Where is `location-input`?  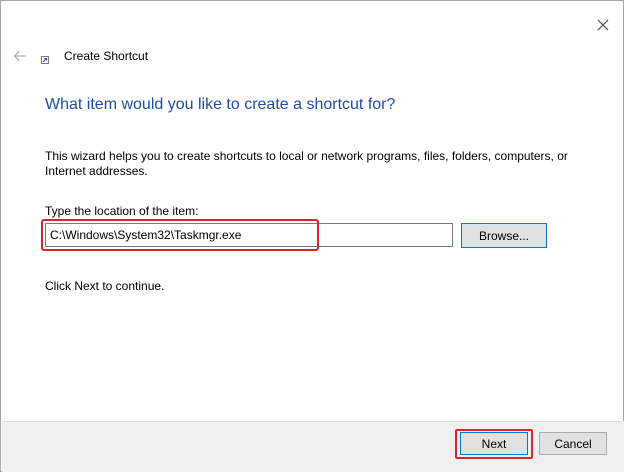
location-input is located at coordinates (249, 235).